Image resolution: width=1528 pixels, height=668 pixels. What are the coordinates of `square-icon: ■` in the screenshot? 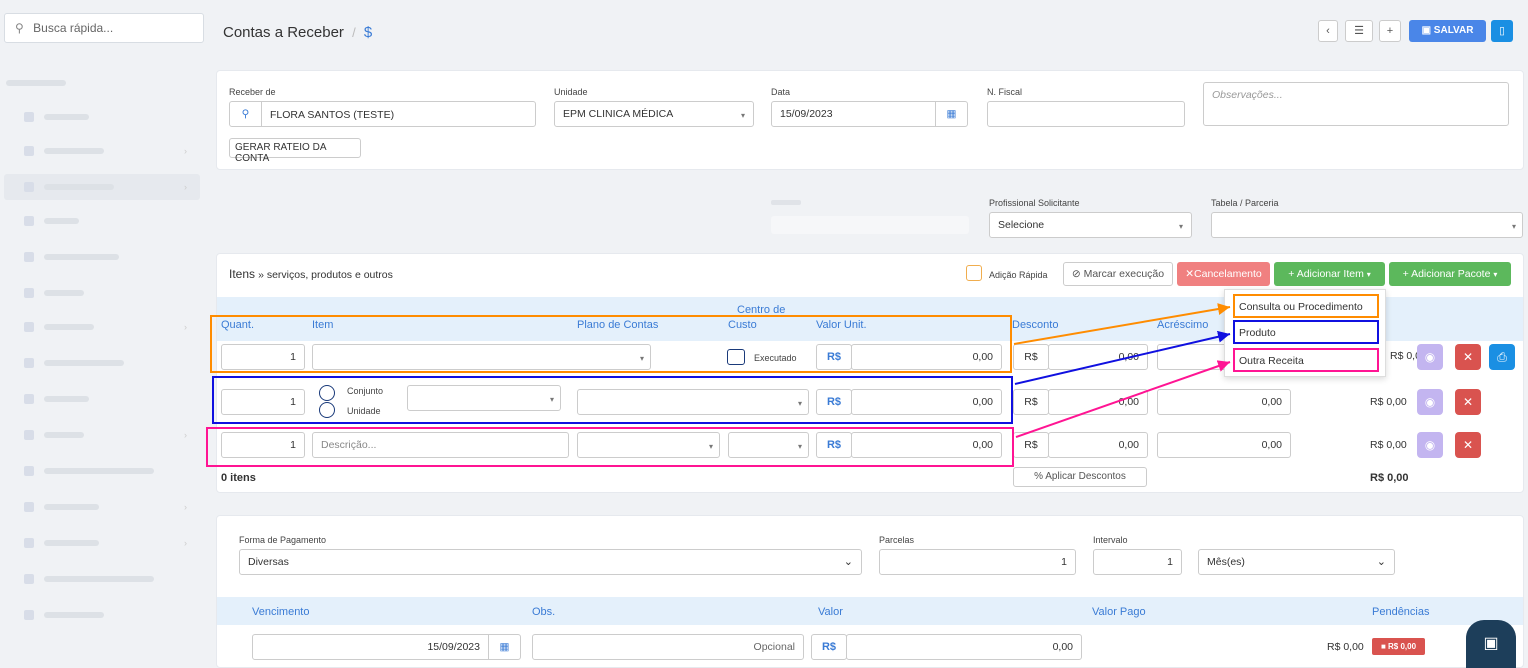 It's located at (1384, 646).